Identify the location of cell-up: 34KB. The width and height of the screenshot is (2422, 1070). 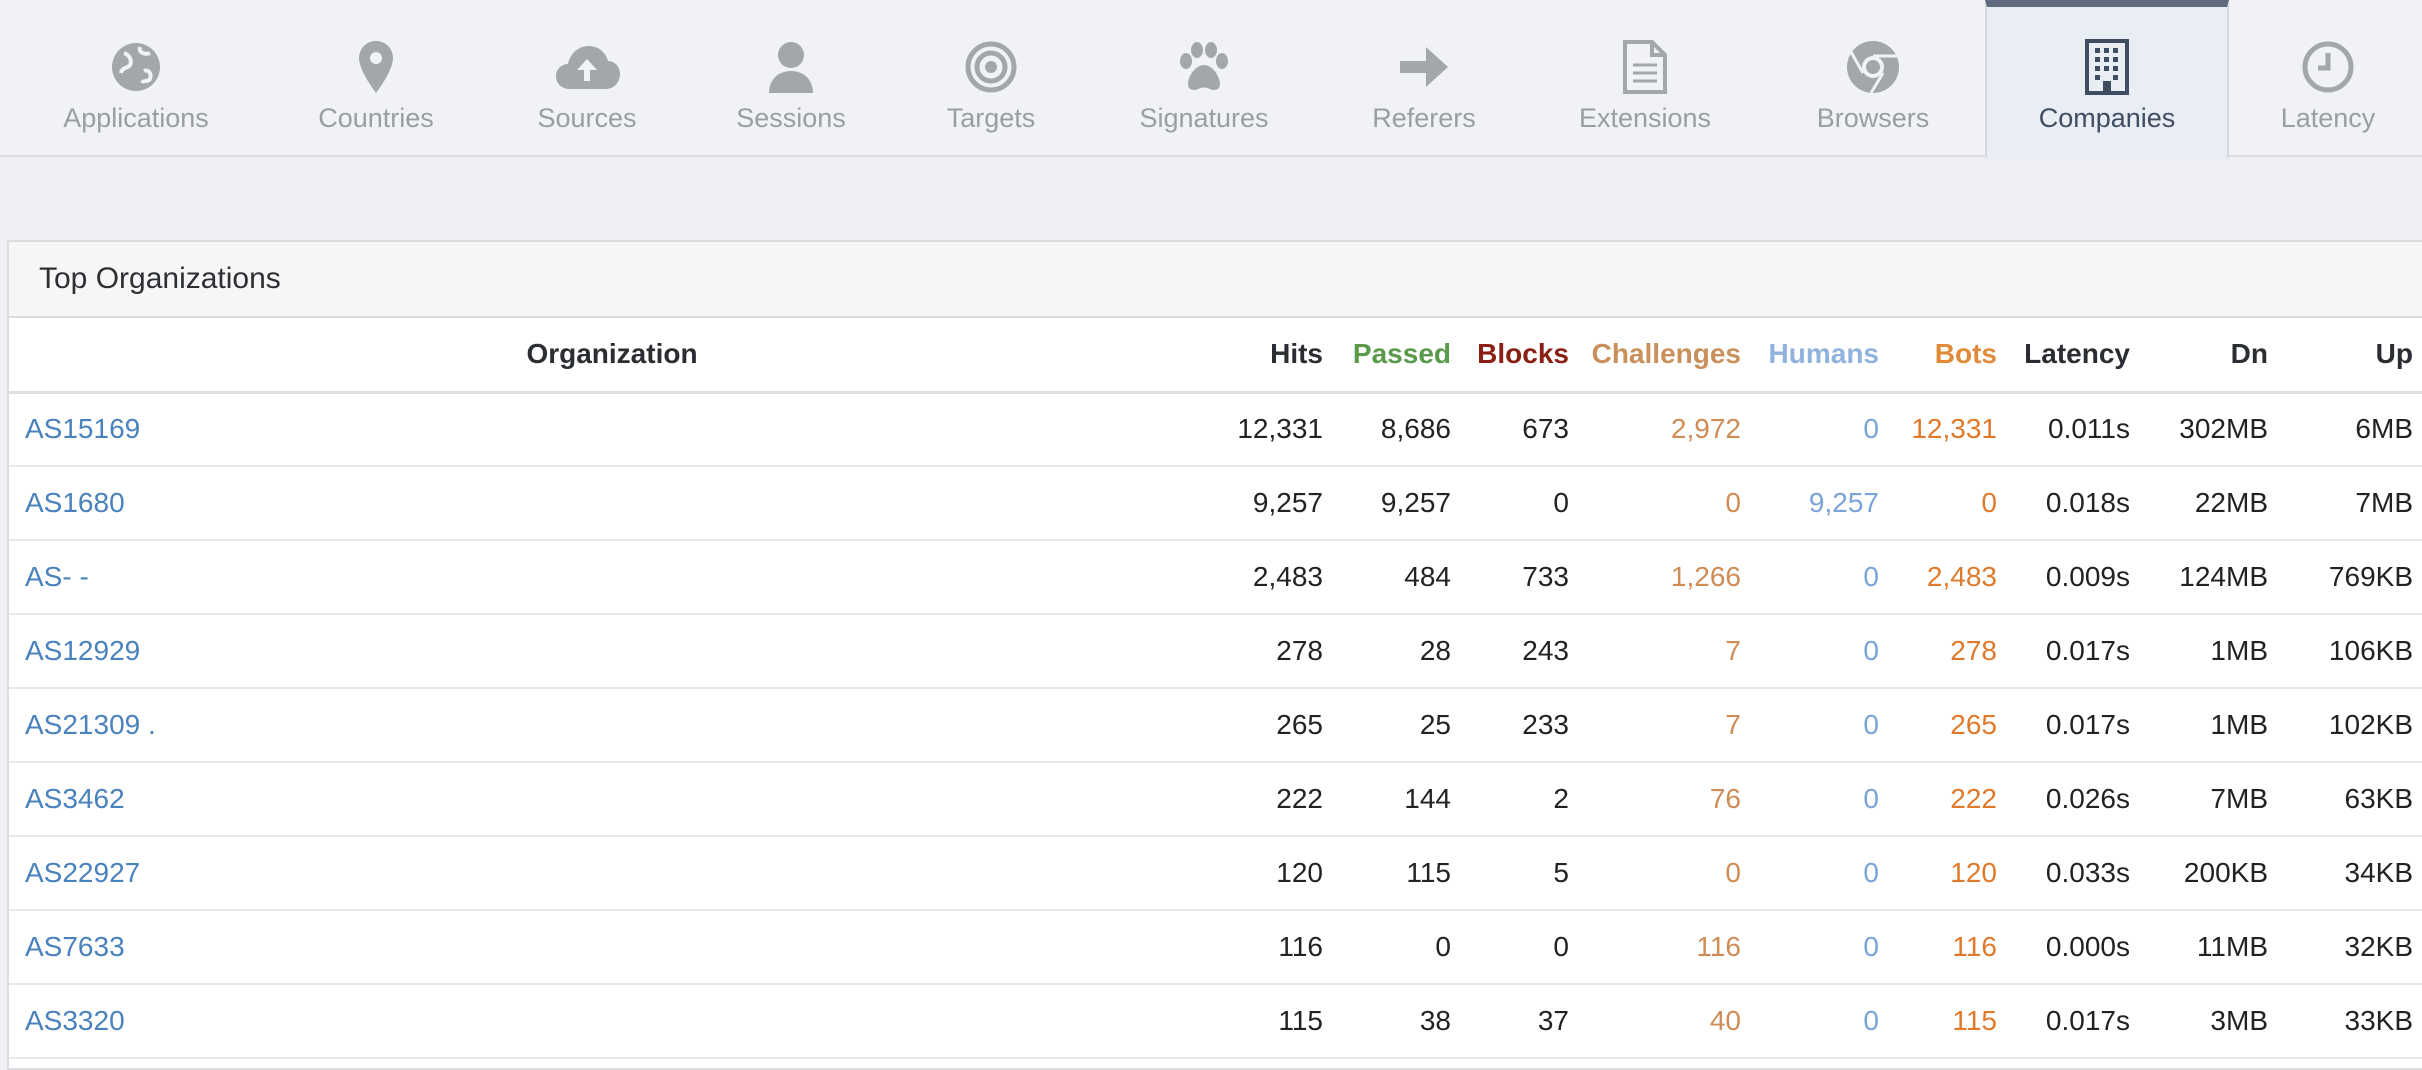
(2379, 872).